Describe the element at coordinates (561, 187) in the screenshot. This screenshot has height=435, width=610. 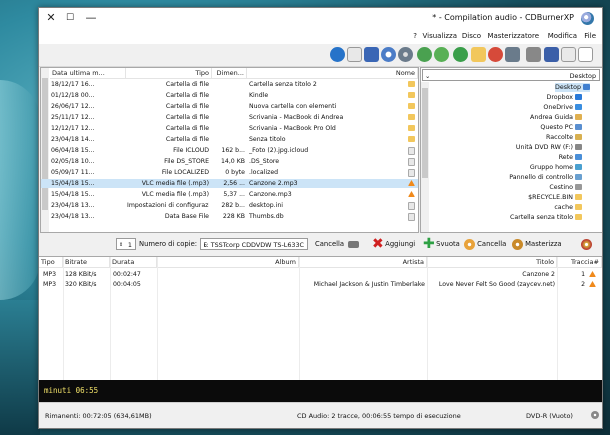
I see `tree-node-label: Cestino` at that location.